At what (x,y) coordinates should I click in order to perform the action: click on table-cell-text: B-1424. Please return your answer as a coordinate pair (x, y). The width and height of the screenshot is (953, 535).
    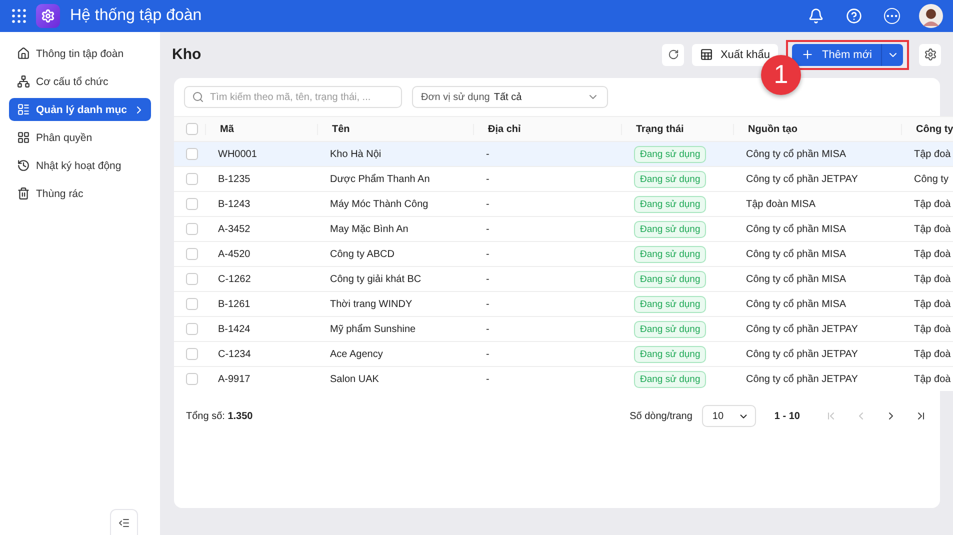
    Looking at the image, I should click on (234, 329).